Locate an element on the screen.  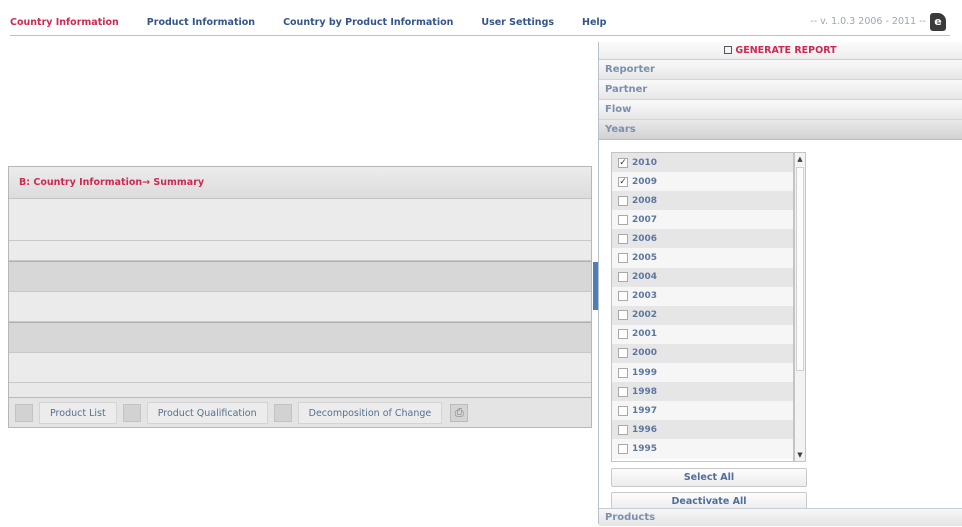
section-partner: Partner is located at coordinates (780, 90).